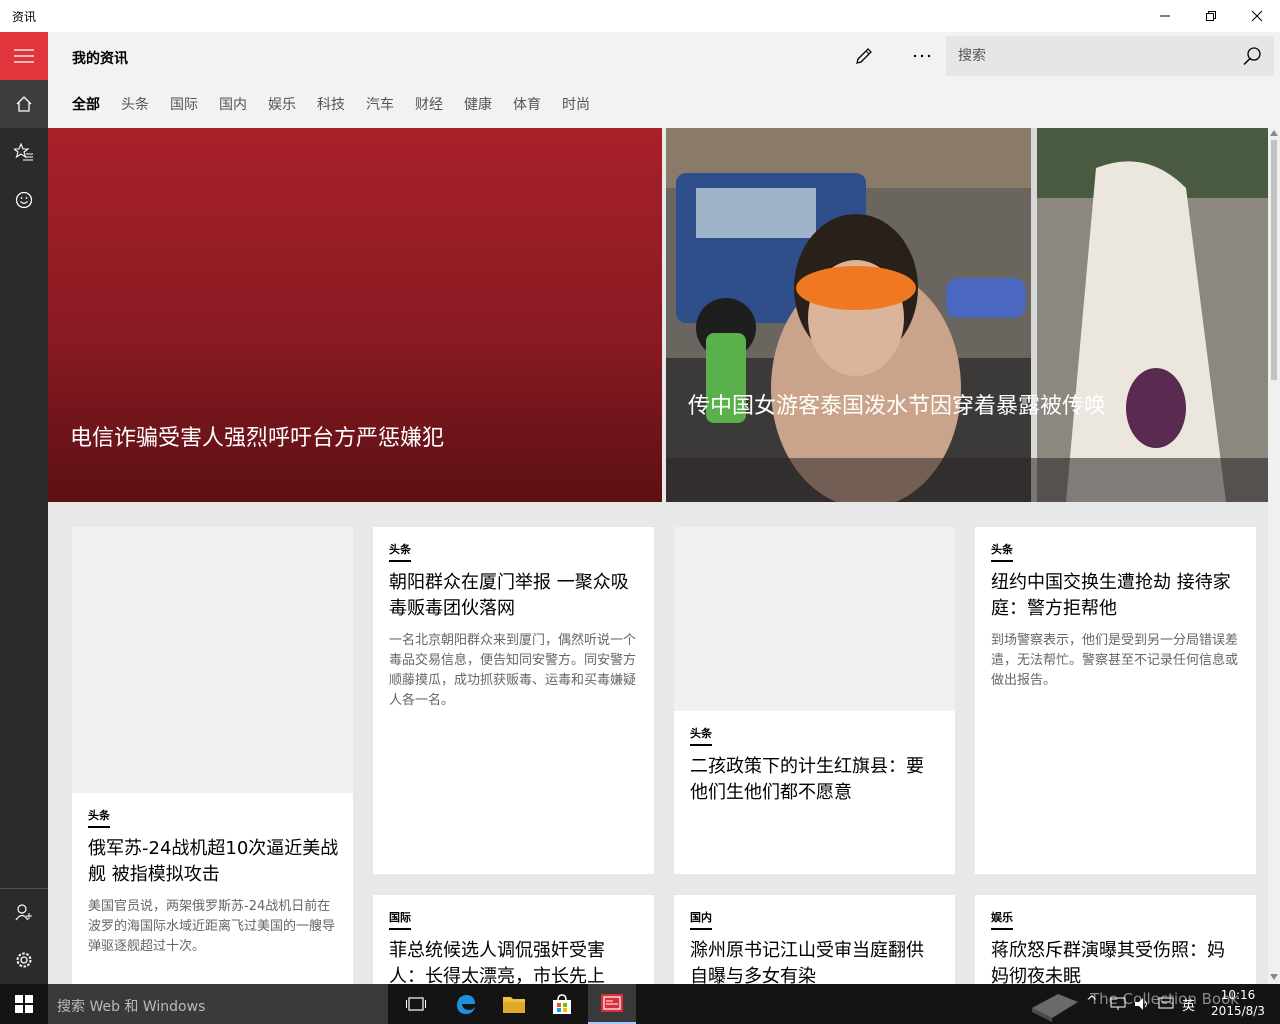 The height and width of the screenshot is (1024, 1280). Describe the element at coordinates (24, 508) in the screenshot. I see `navigation-rail` at that location.